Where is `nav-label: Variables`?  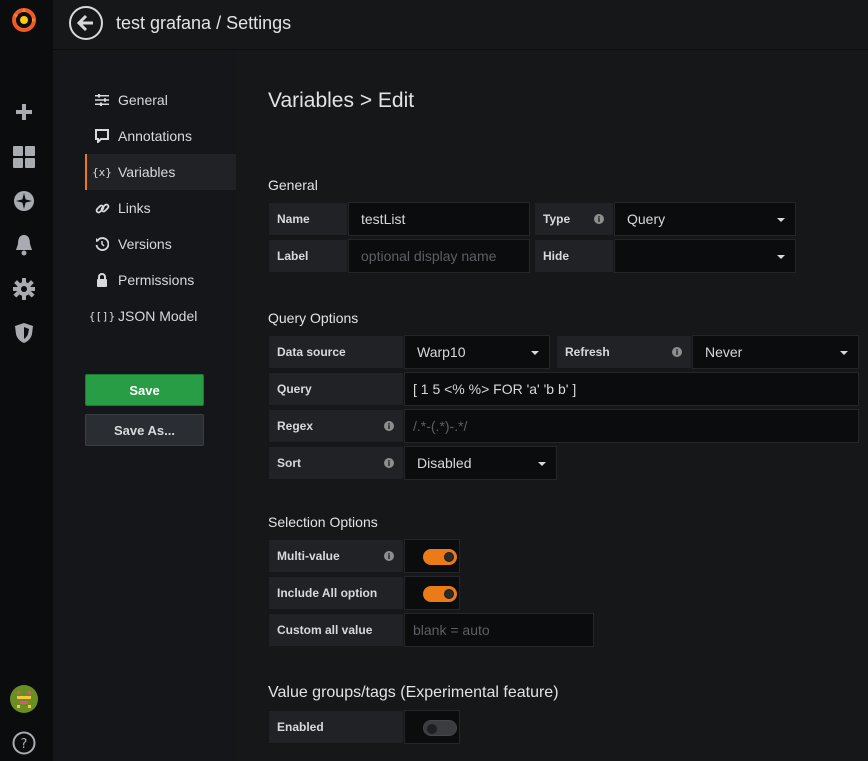 nav-label: Variables is located at coordinates (147, 172).